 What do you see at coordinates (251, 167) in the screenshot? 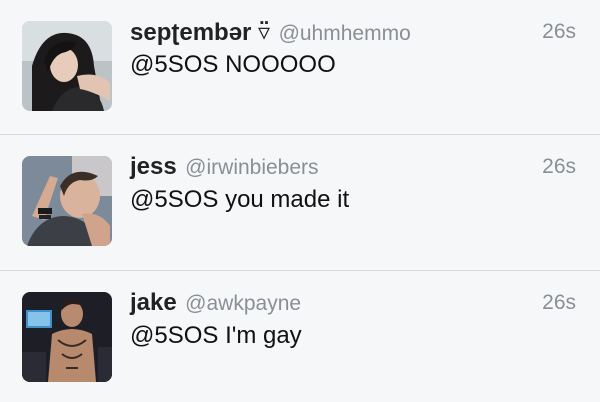
I see `username-handle: @irwinbiebers` at bounding box center [251, 167].